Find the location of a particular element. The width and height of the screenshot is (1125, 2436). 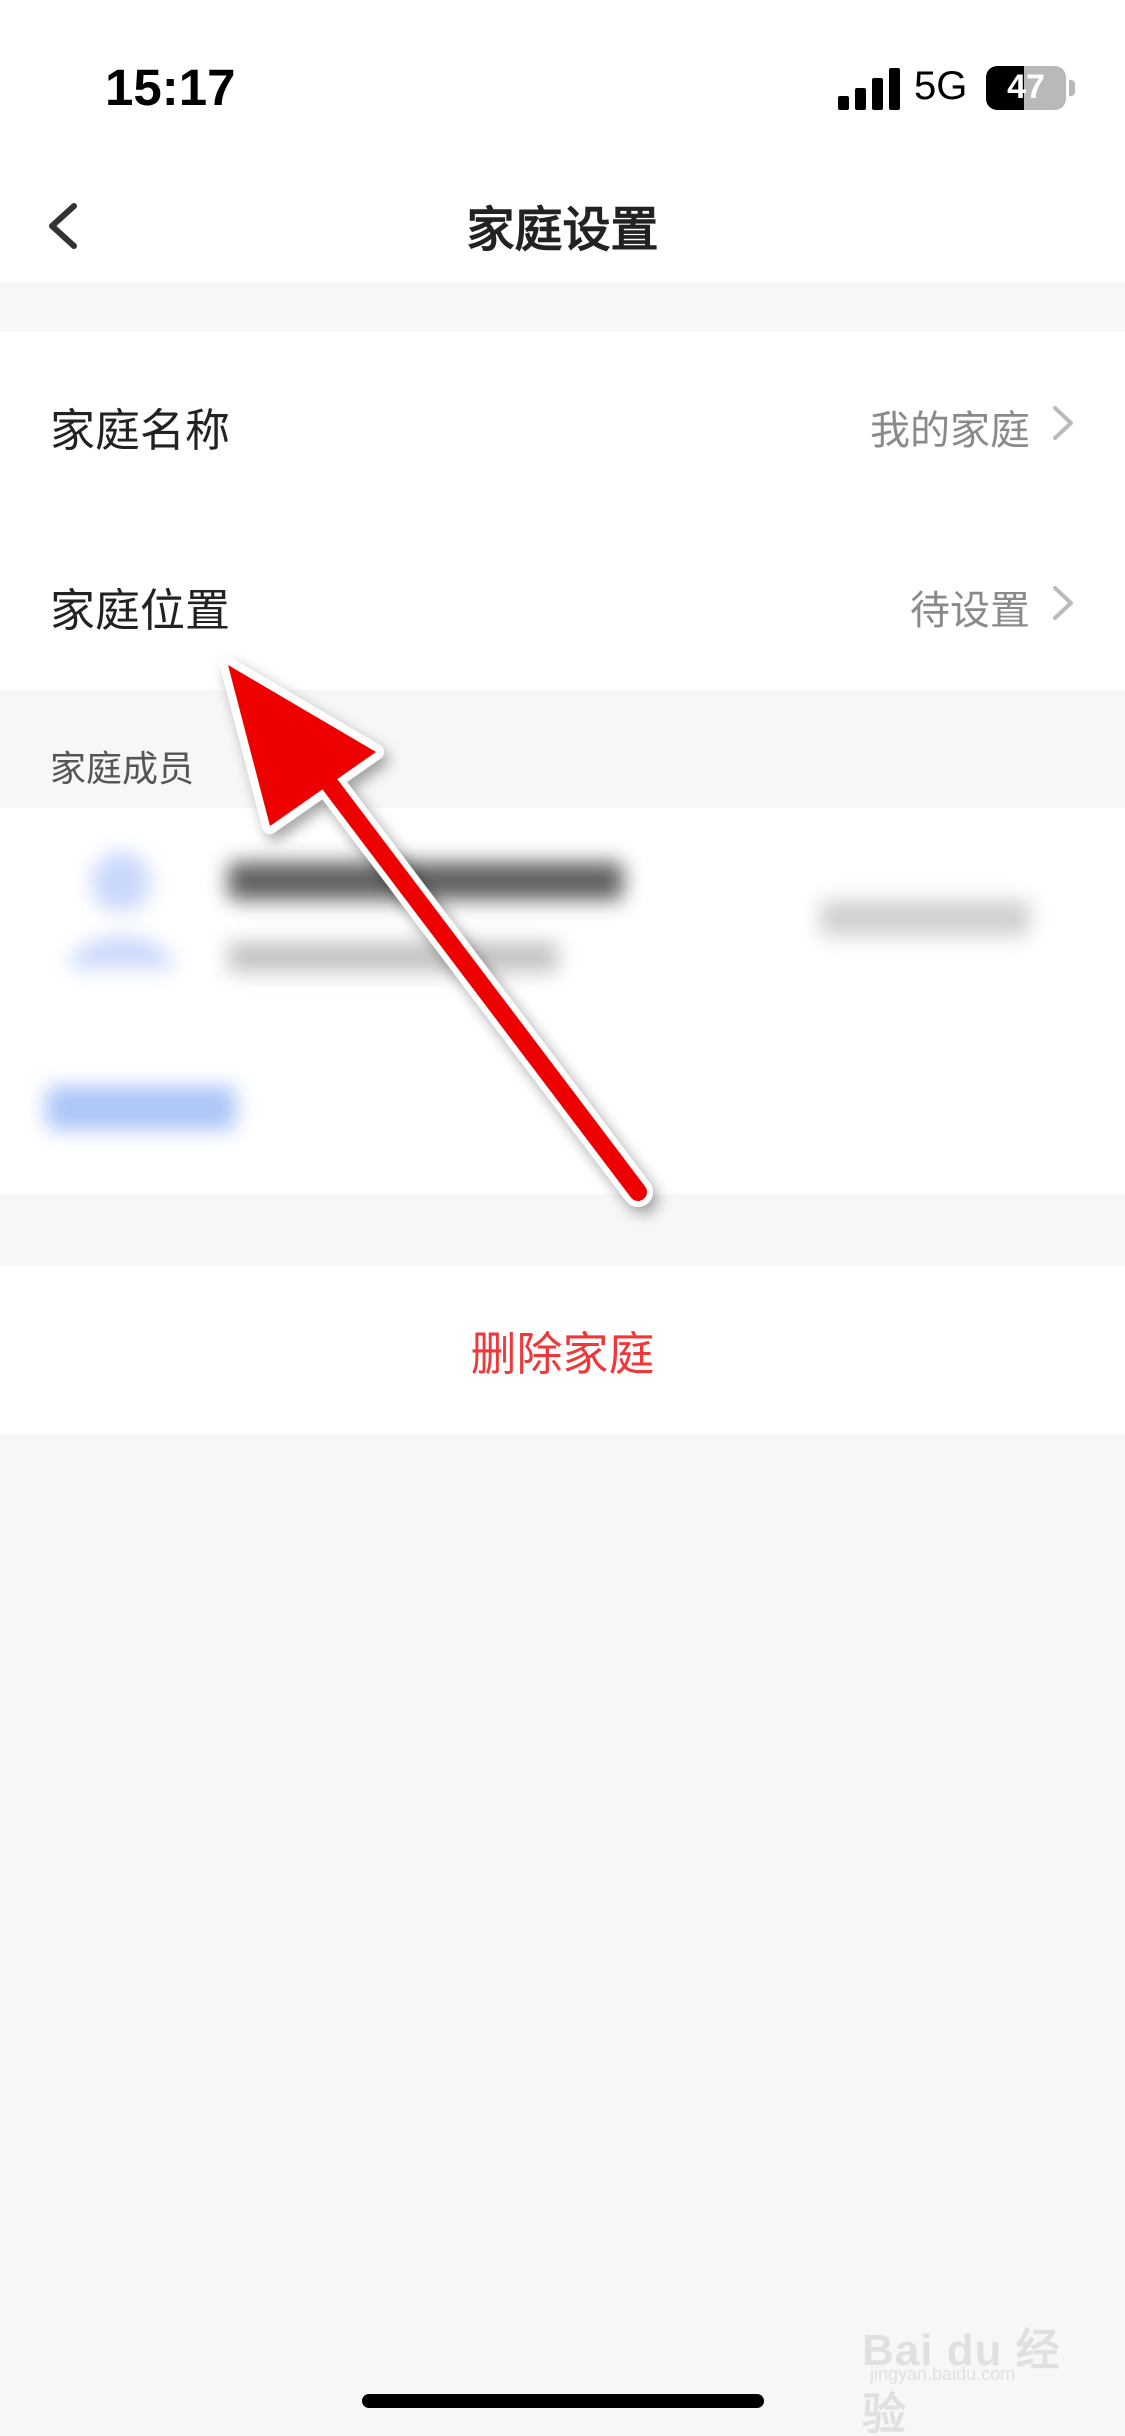

network-type-label: 5G is located at coordinates (941, 86).